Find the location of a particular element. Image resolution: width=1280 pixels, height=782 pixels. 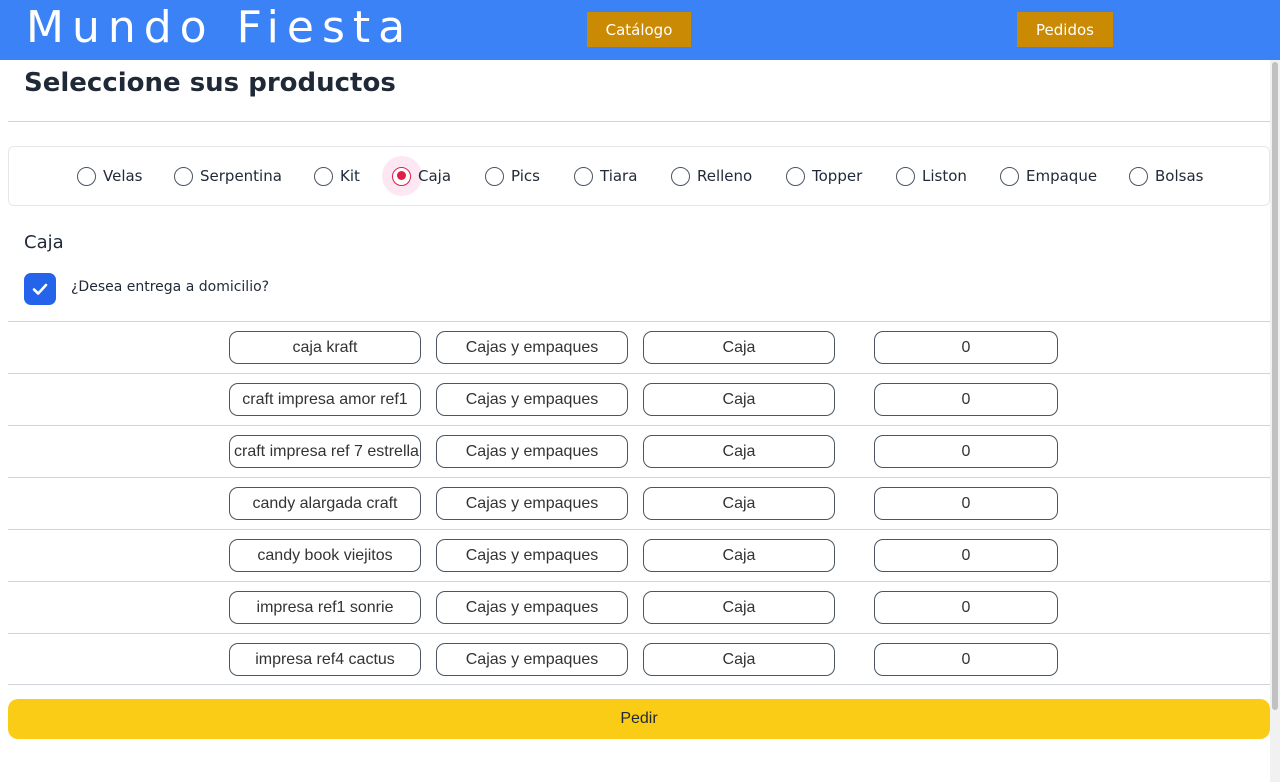

product-name-field: candy alargada craft is located at coordinates (325, 503).